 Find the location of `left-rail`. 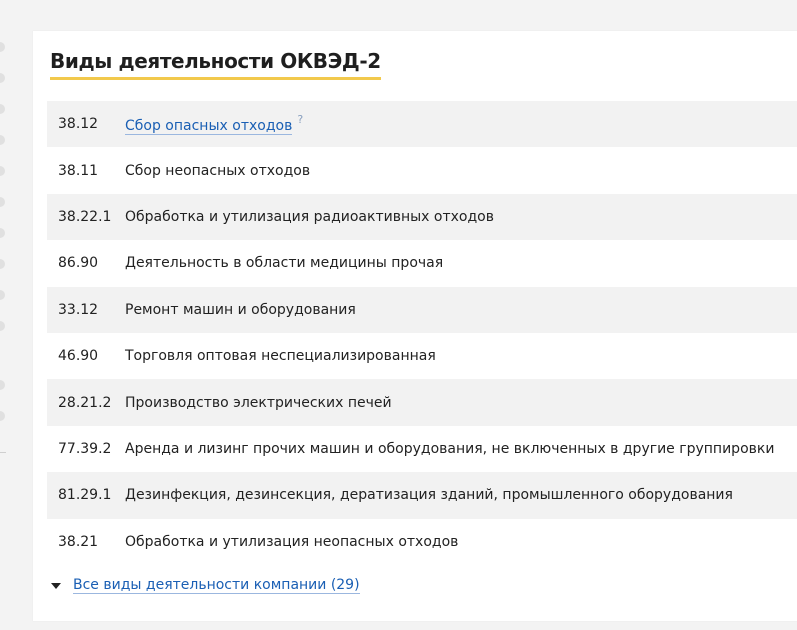

left-rail is located at coordinates (3, 315).